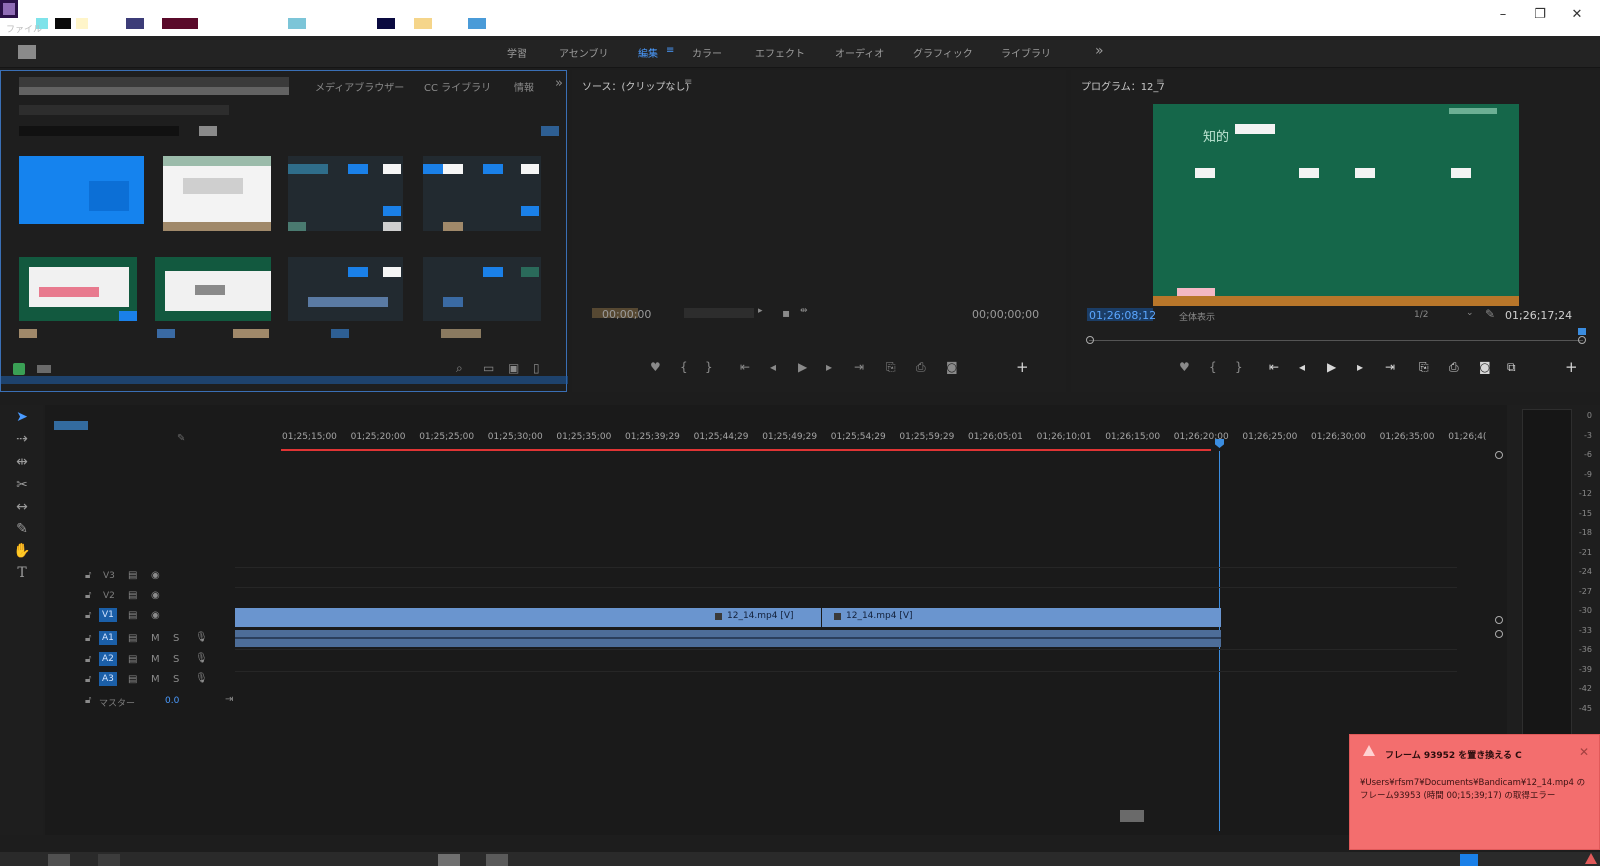 The width and height of the screenshot is (1600, 866). What do you see at coordinates (22, 508) in the screenshot?
I see `slip-icon: ↔` at bounding box center [22, 508].